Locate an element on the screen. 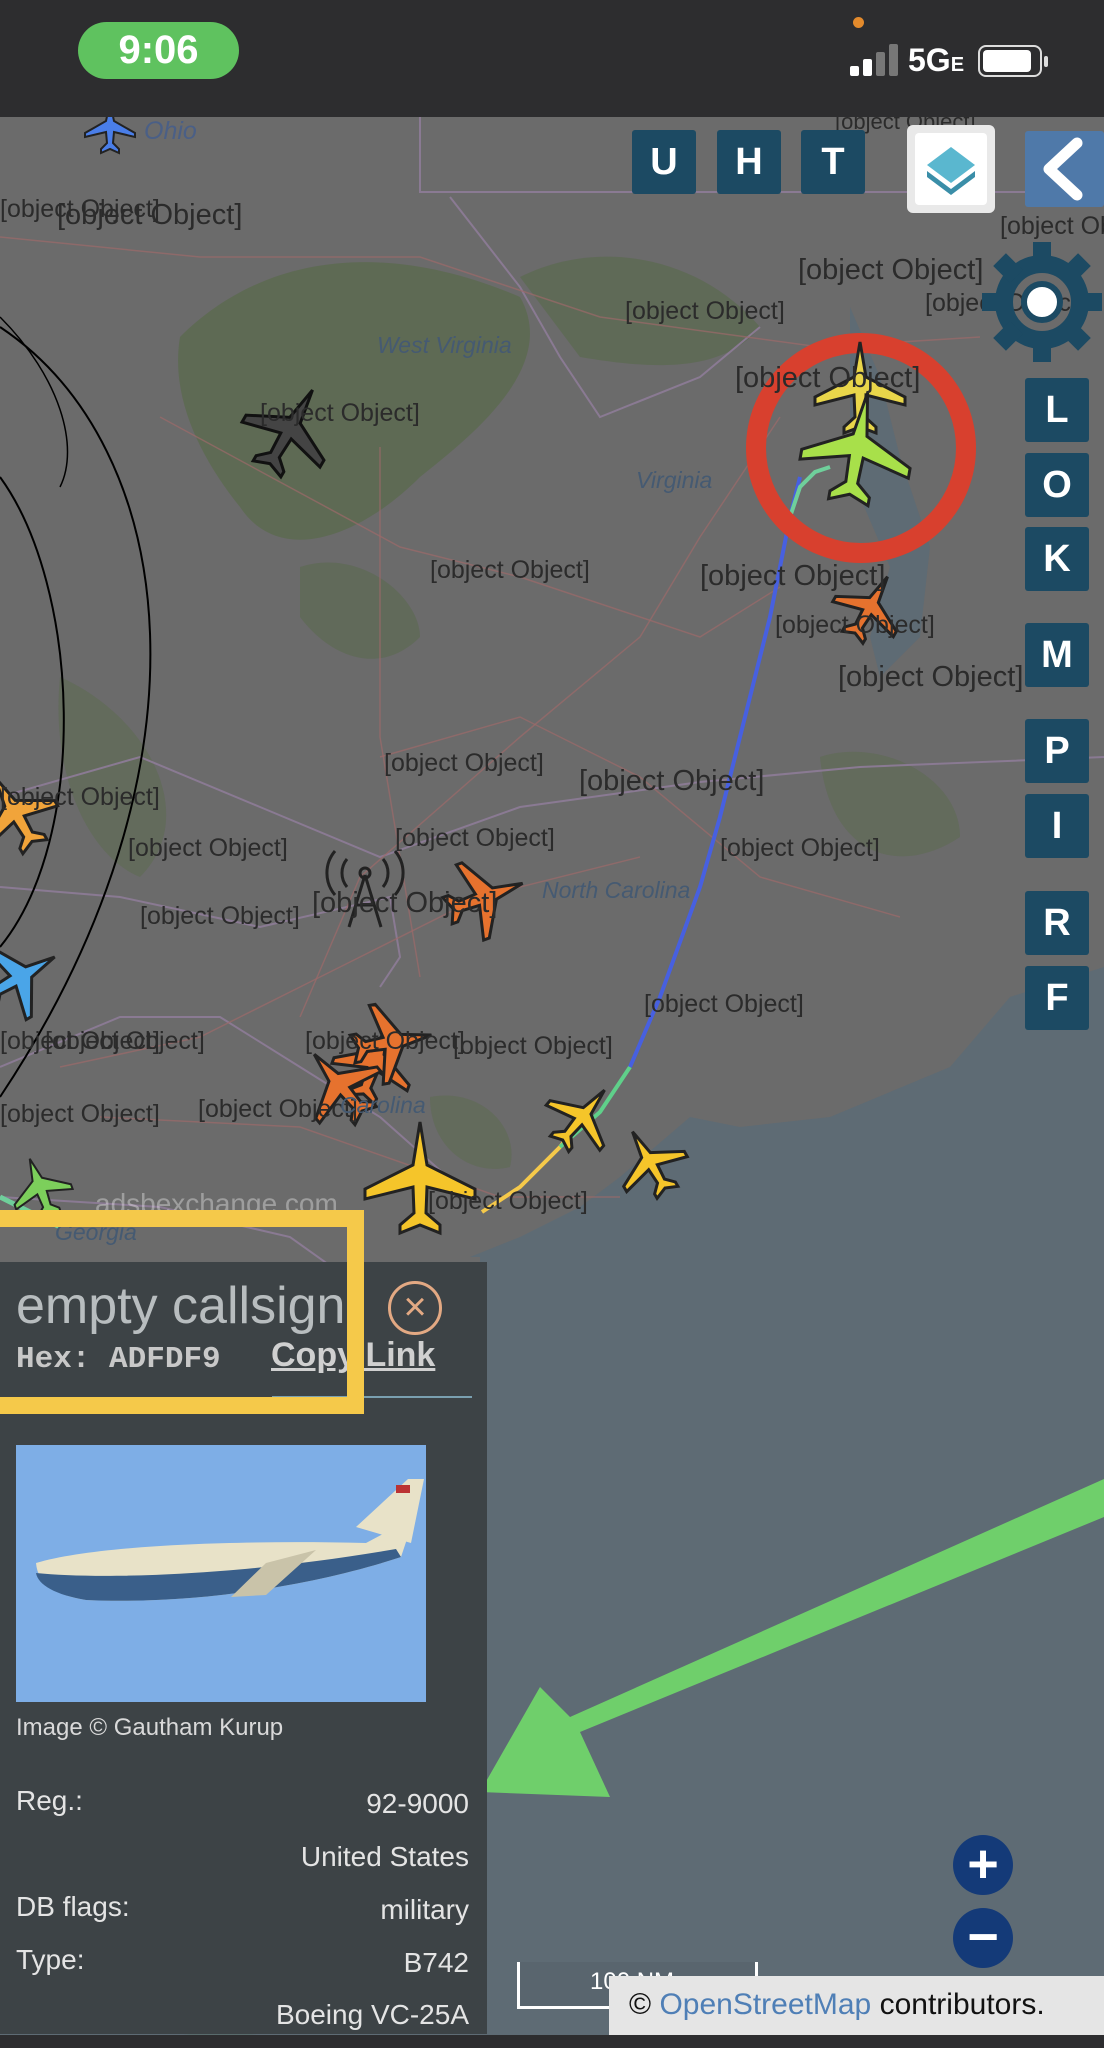 This screenshot has width=1104, height=2048. status-bar: 9:06 5GE is located at coordinates (552, 58).